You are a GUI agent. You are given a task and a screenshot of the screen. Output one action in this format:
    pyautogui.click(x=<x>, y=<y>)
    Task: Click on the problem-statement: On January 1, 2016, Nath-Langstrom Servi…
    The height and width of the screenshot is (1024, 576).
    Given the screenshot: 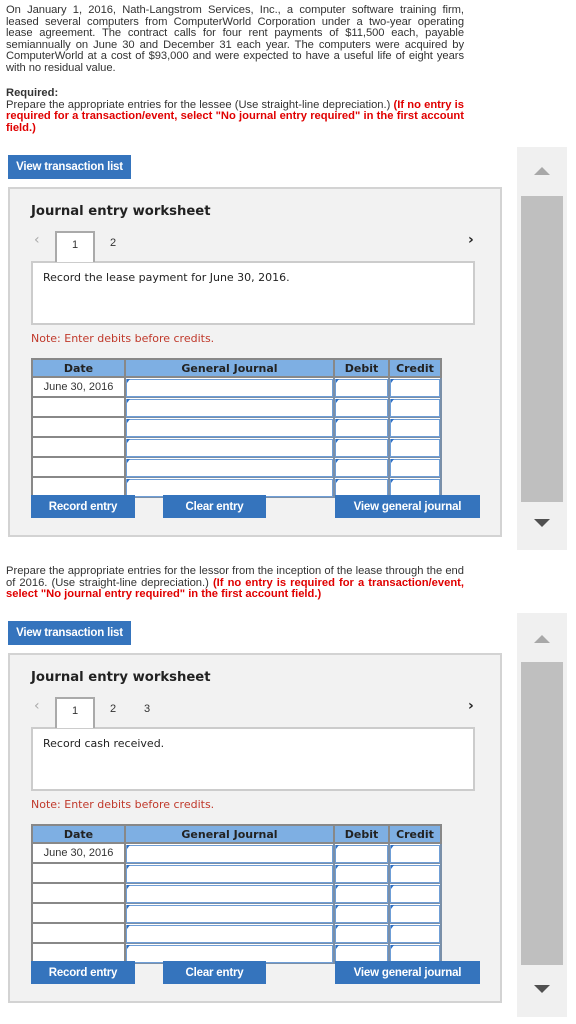 What is the action you would take?
    pyautogui.click(x=235, y=39)
    